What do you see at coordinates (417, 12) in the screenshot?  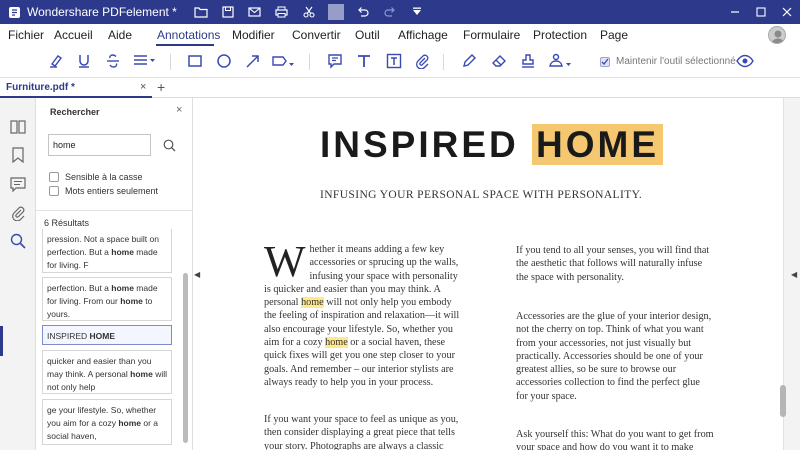 I see `dropdown-icon` at bounding box center [417, 12].